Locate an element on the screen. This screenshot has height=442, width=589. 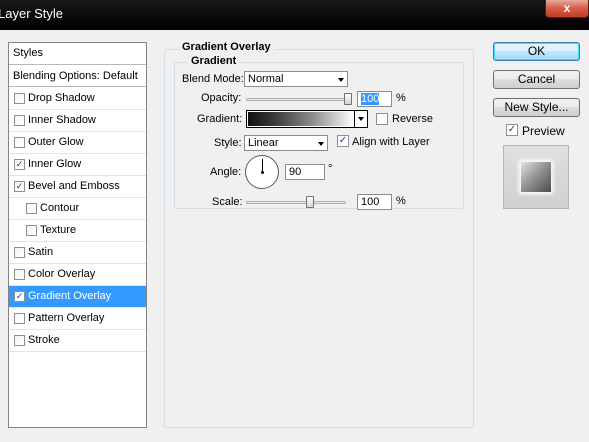
style-item-contour: Contour is located at coordinates (77, 209).